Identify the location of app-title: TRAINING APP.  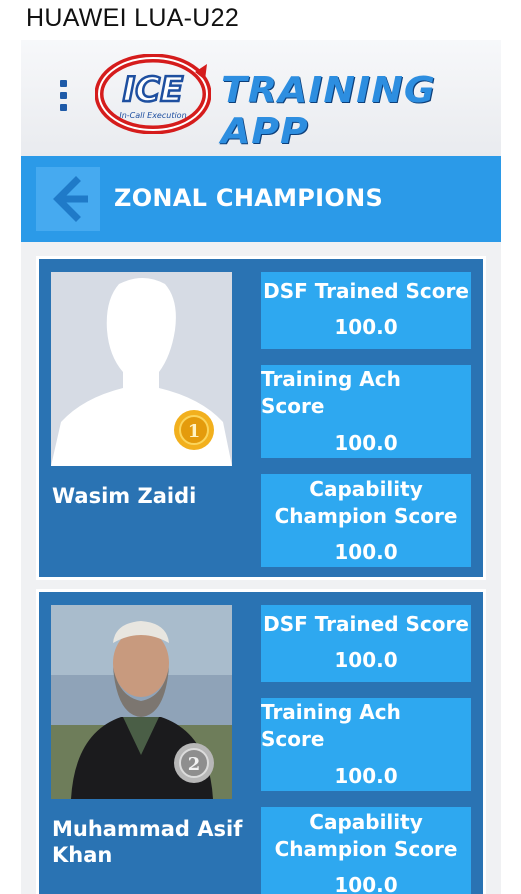
(328, 111).